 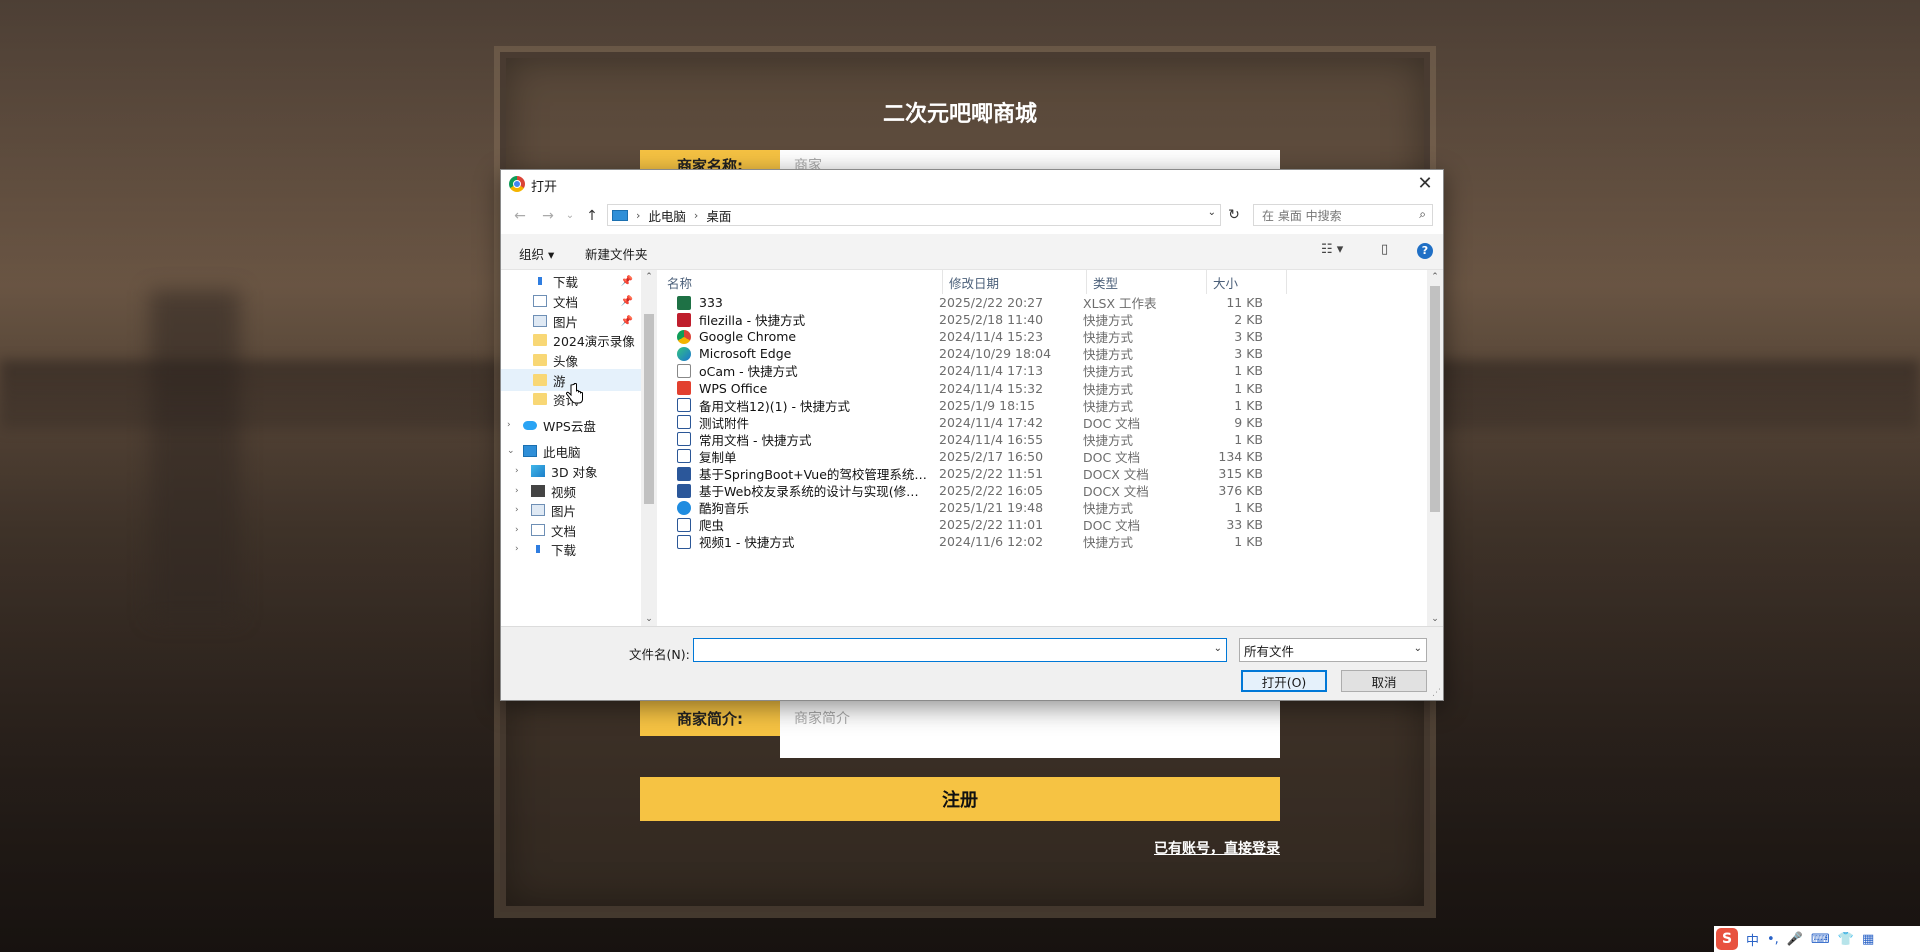 I want to click on column-name: 名称, so click(x=802, y=282).